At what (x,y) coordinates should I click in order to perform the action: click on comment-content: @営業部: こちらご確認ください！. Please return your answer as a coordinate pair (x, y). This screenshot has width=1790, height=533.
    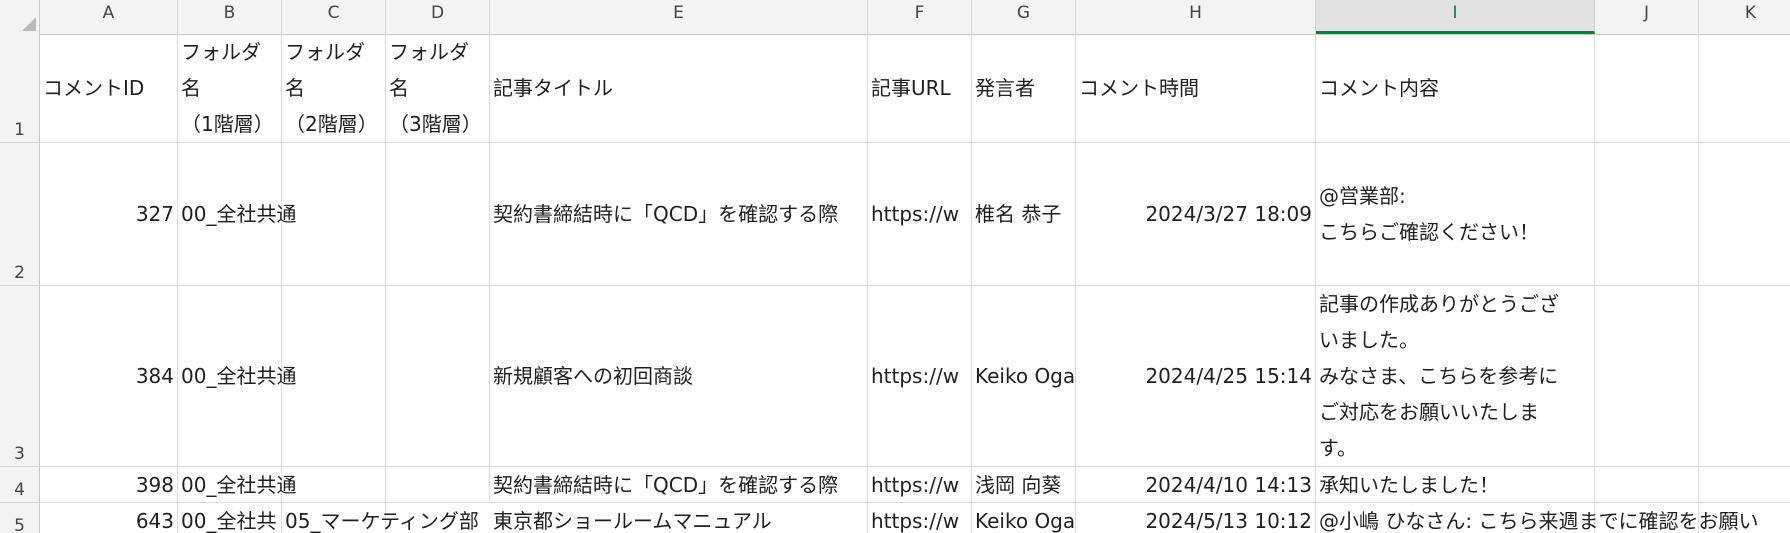
    Looking at the image, I should click on (1429, 214).